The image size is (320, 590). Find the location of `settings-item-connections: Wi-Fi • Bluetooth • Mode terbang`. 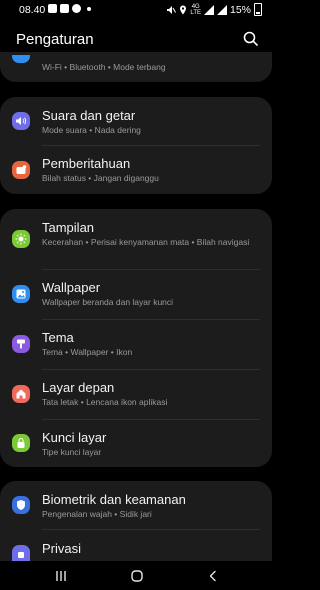

settings-item-connections: Wi-Fi • Bluetooth • Mode terbang is located at coordinates (136, 67).